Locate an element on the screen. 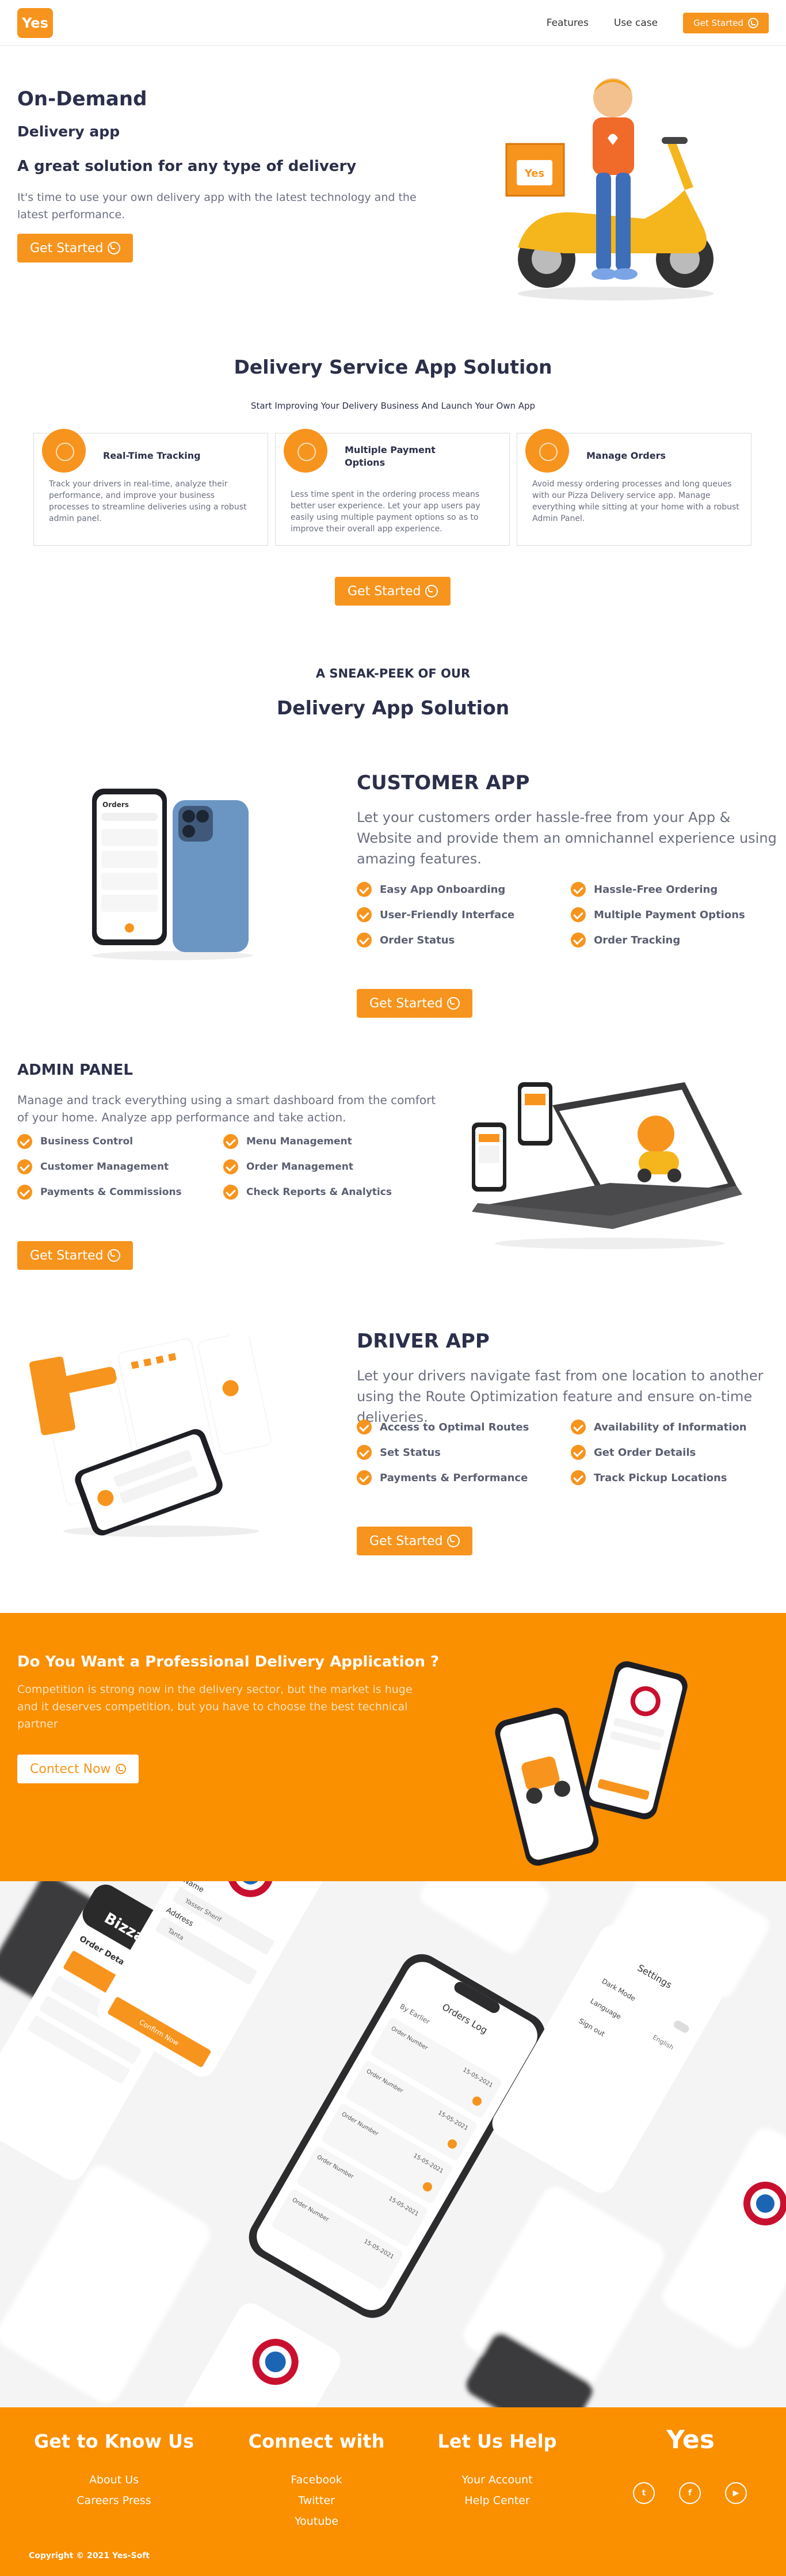  wallet-icon is located at coordinates (305, 451).